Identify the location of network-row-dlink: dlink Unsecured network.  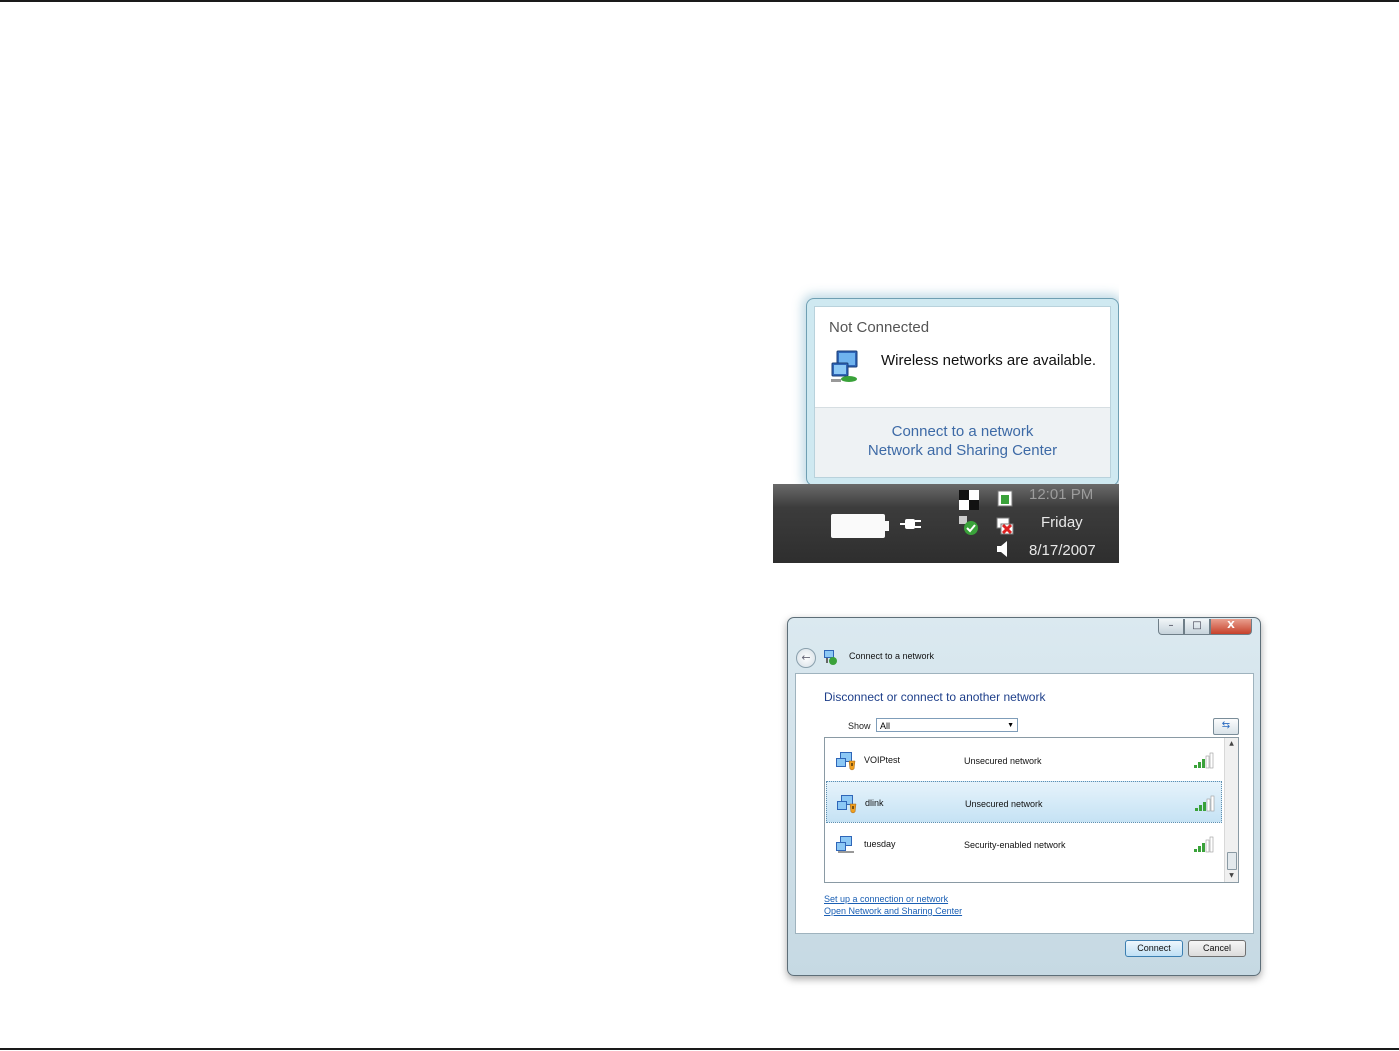
(1024, 802).